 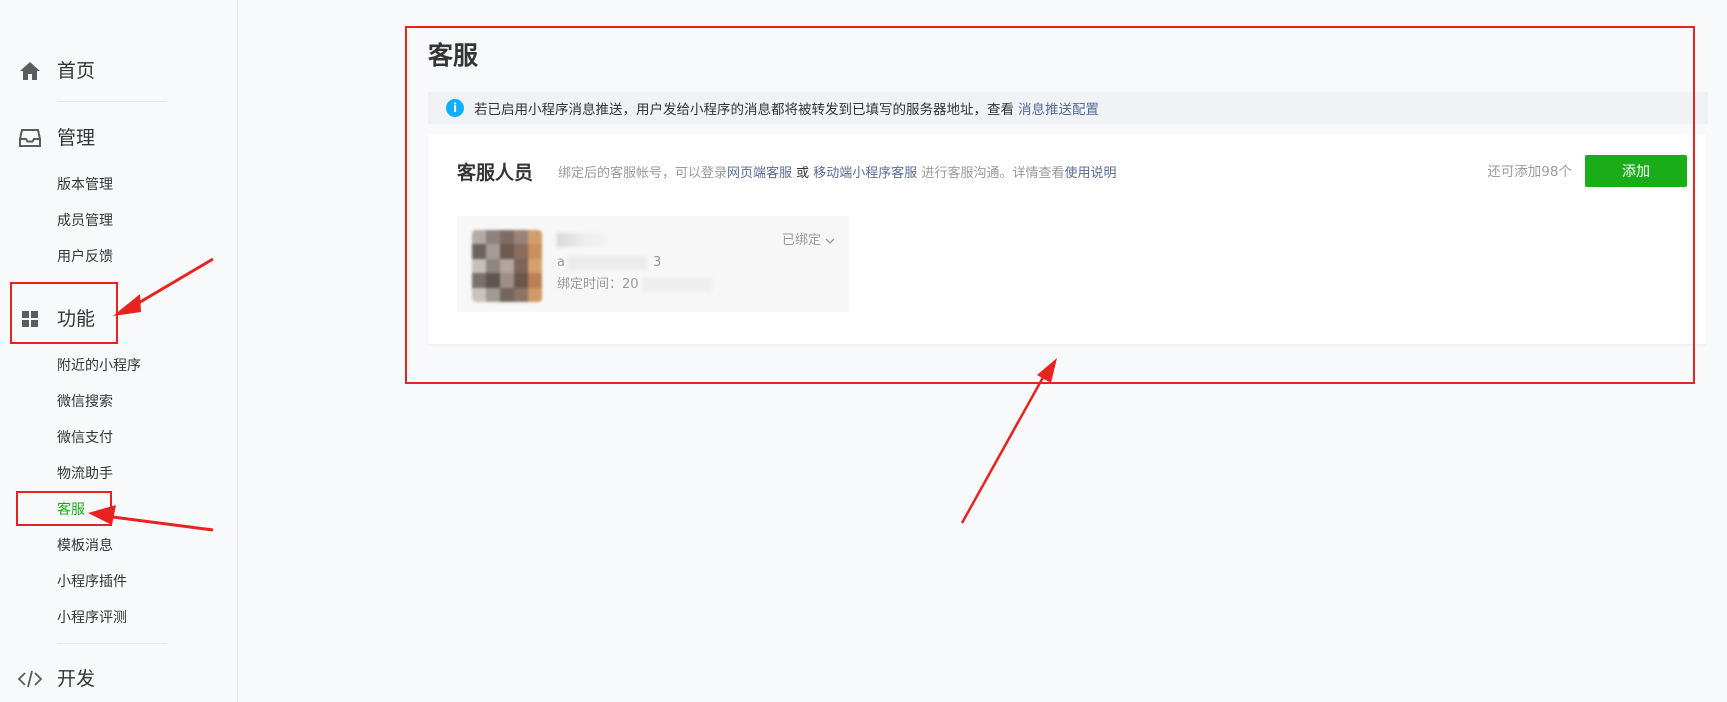 What do you see at coordinates (865, 173) in the screenshot?
I see `mobile-cs-link: 移动端小程序客服` at bounding box center [865, 173].